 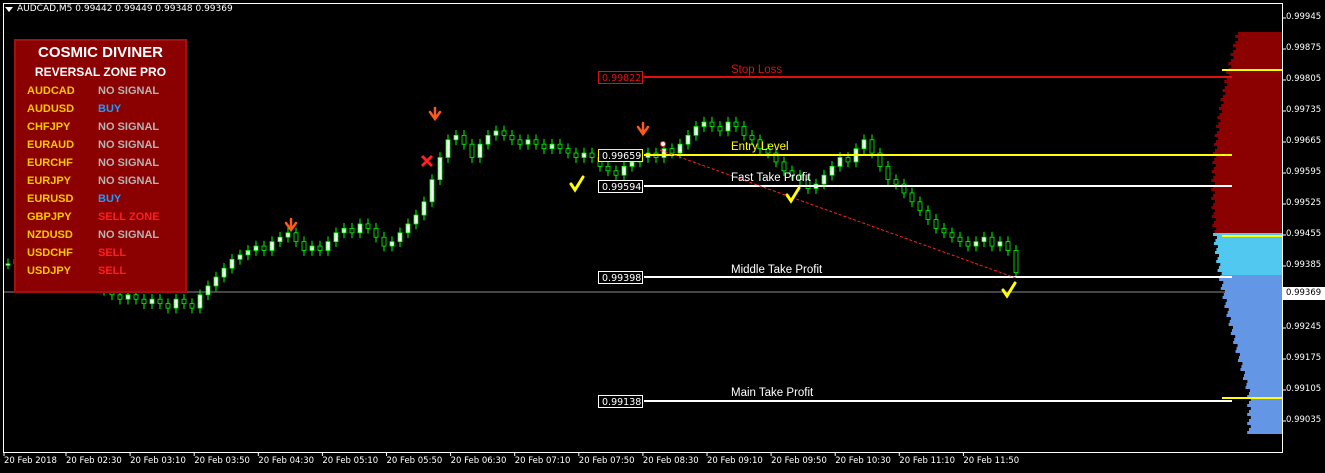 I want to click on signal-row: AUDUSD BUY, so click(x=74, y=111).